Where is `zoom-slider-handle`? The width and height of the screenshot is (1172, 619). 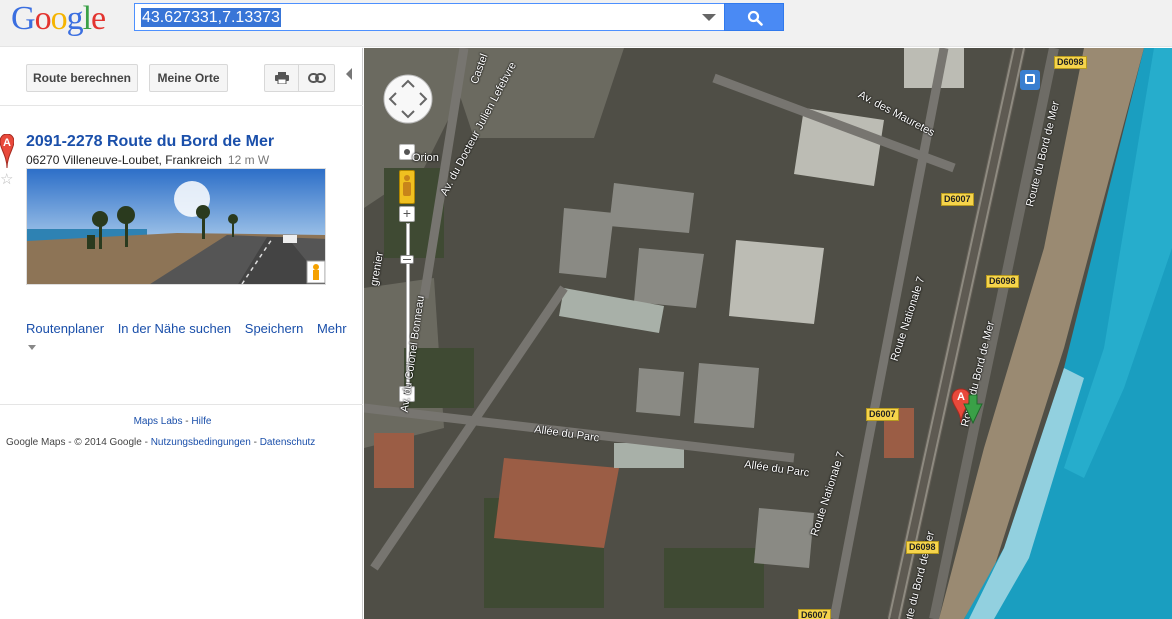
zoom-slider-handle is located at coordinates (407, 259).